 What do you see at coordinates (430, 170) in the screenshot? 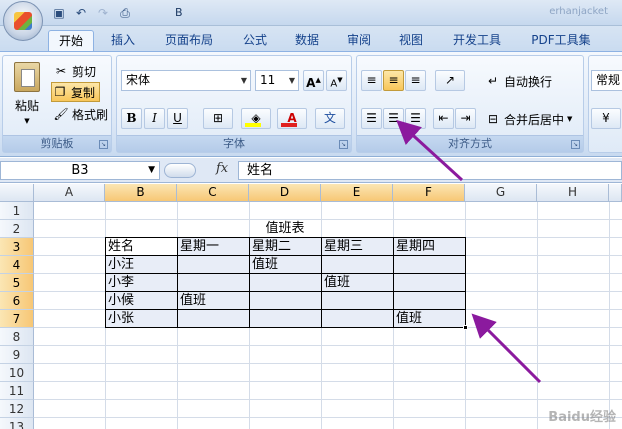
I see `formula-input: 姓名` at bounding box center [430, 170].